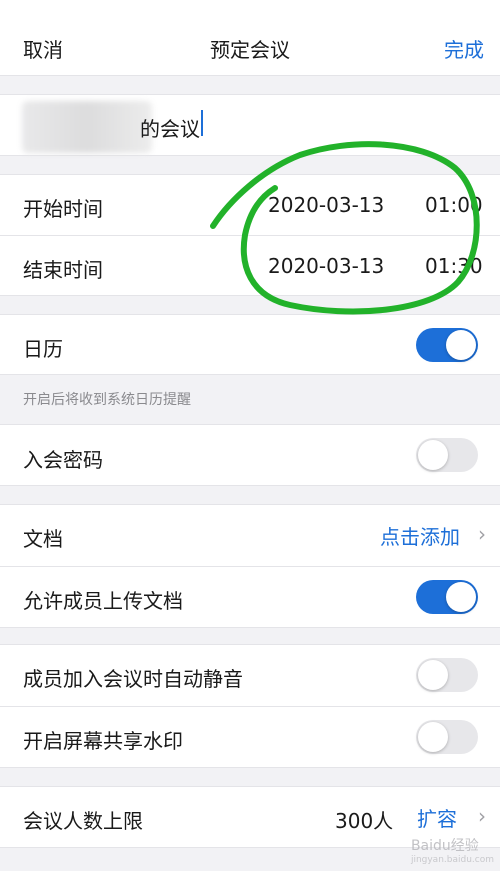  Describe the element at coordinates (364, 821) in the screenshot. I see `capacity-value: 300人` at that location.